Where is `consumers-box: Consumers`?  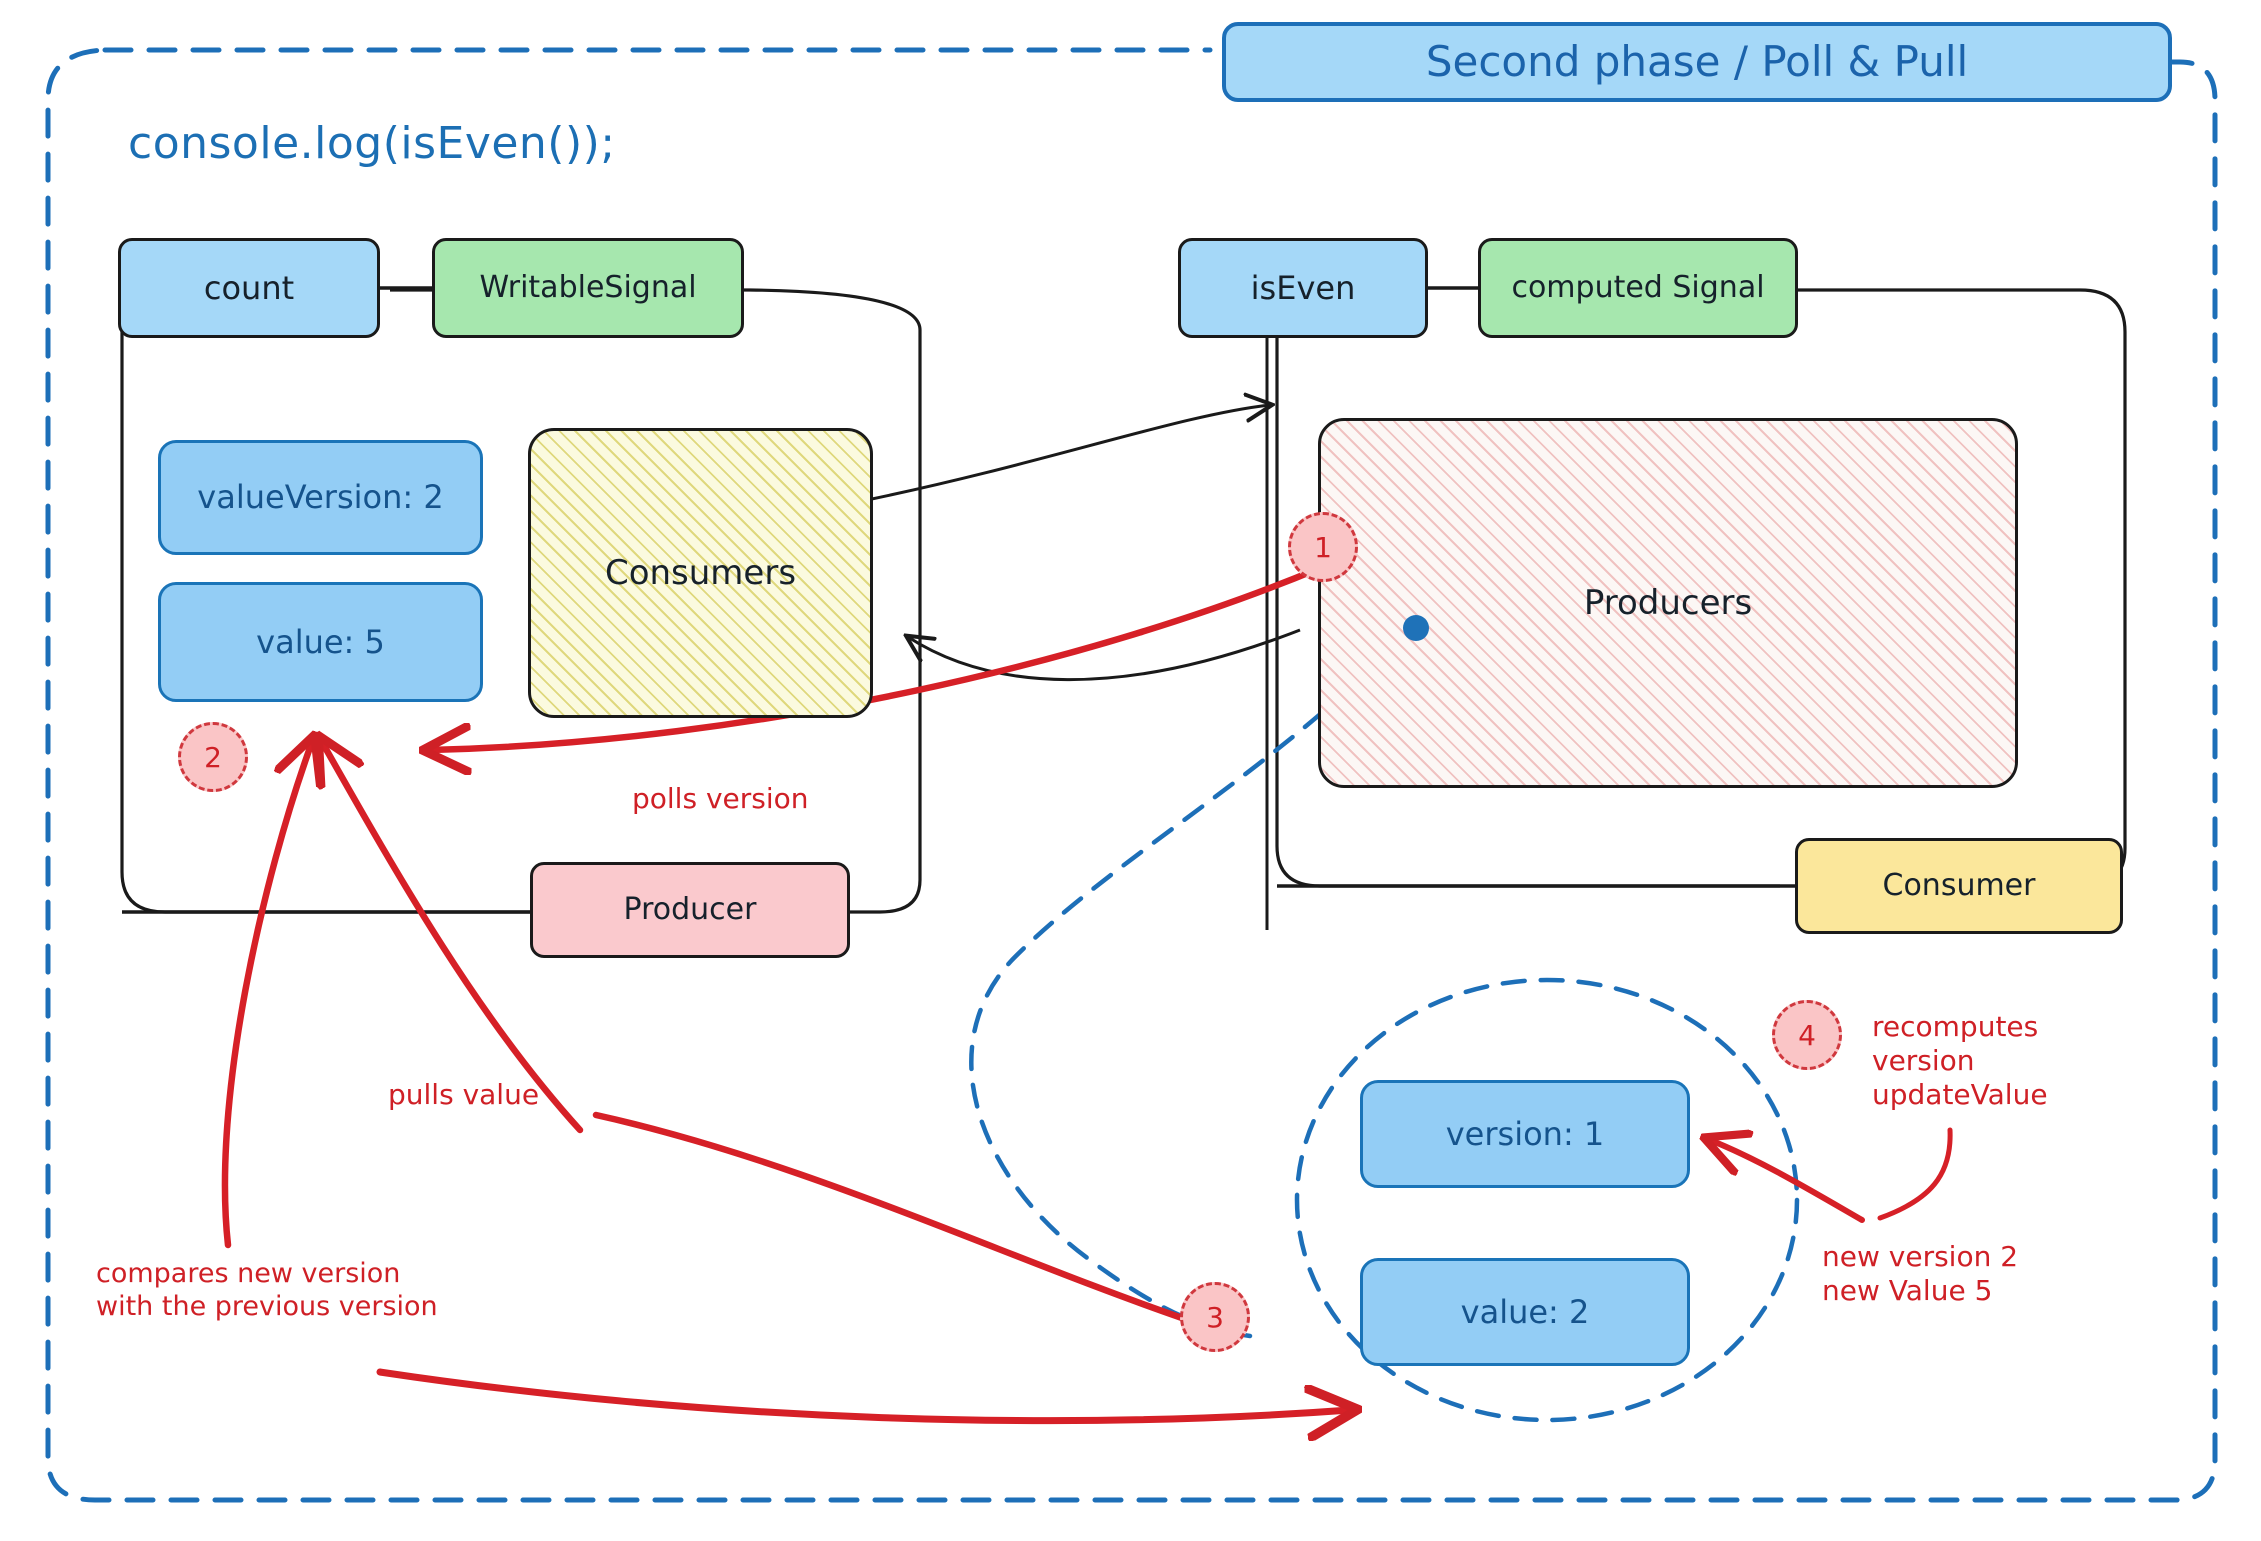 consumers-box: Consumers is located at coordinates (700, 573).